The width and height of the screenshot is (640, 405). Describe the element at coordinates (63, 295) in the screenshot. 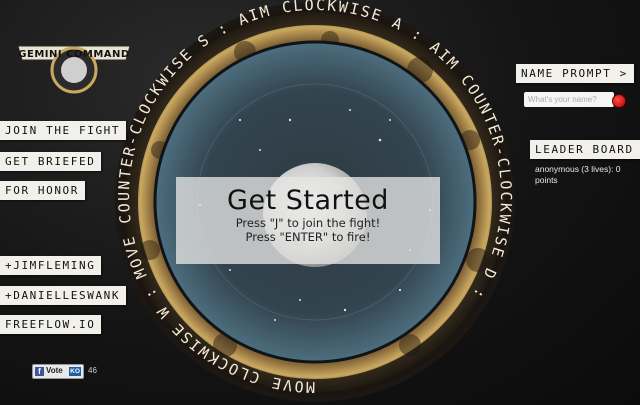

I see `credit-danielleswank: +DANIELLESWANK` at that location.